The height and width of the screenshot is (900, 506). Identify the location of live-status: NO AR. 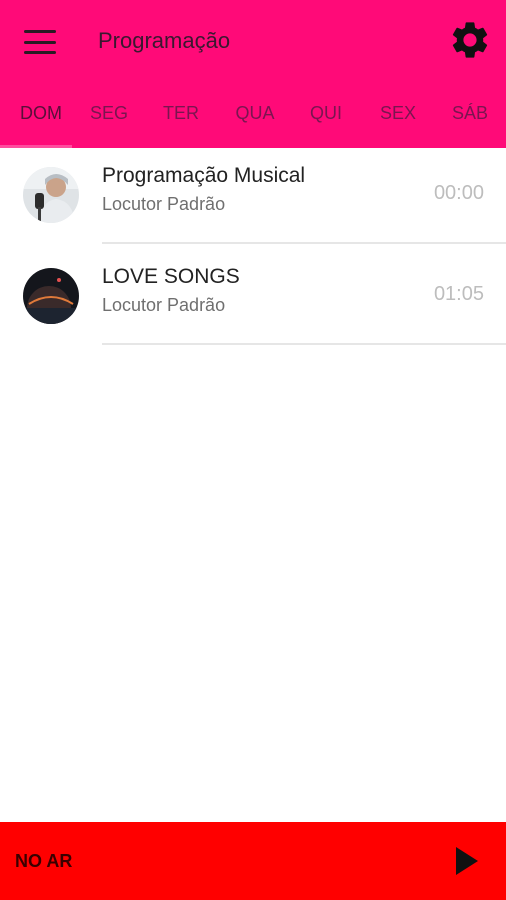
(44, 861).